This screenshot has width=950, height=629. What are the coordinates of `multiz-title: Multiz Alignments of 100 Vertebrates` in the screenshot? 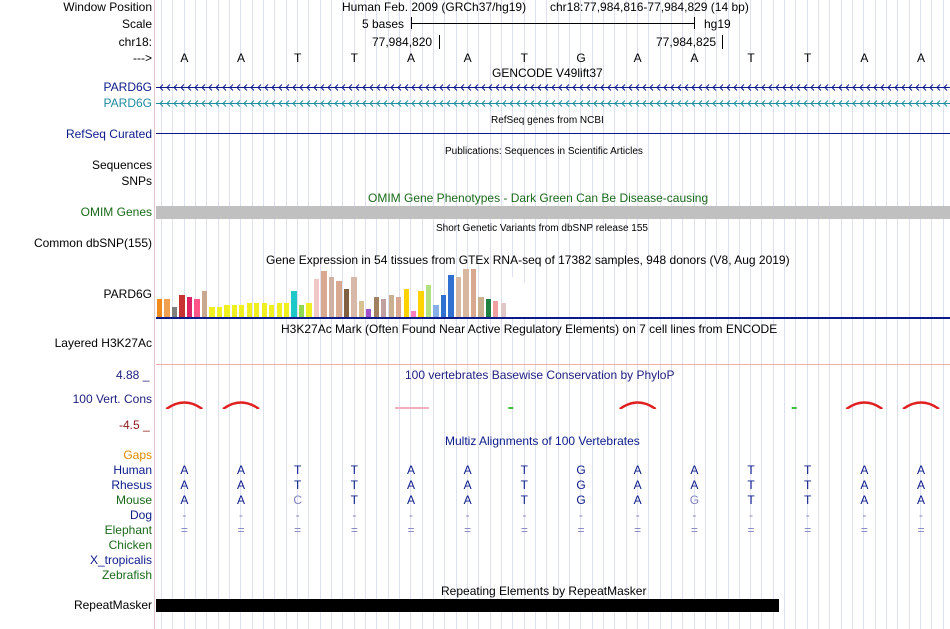 It's located at (542, 441).